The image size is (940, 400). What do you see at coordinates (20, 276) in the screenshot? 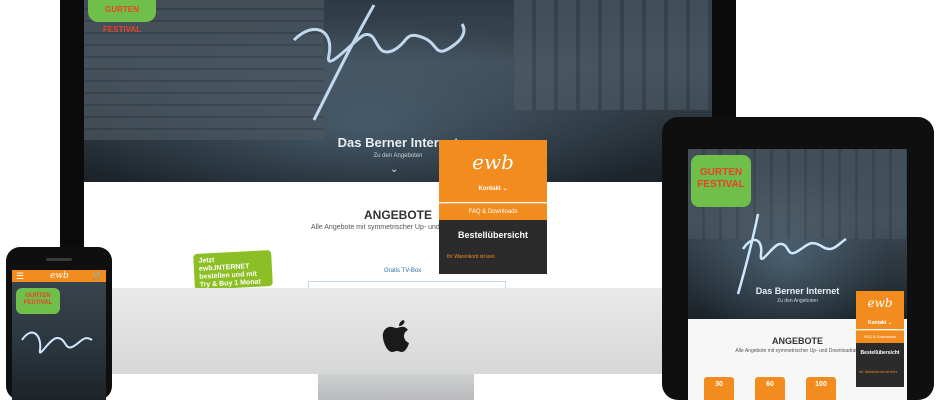
I see `menu-icon: ☰` at bounding box center [20, 276].